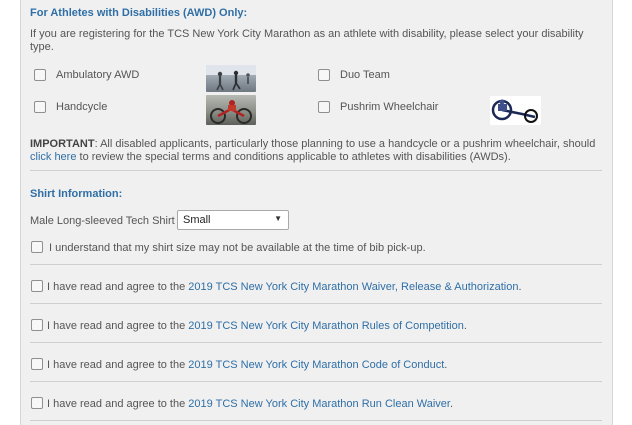 This screenshot has height=425, width=632. What do you see at coordinates (37, 247) in the screenshot?
I see `shirt-acknowledge-checkbox` at bounding box center [37, 247].